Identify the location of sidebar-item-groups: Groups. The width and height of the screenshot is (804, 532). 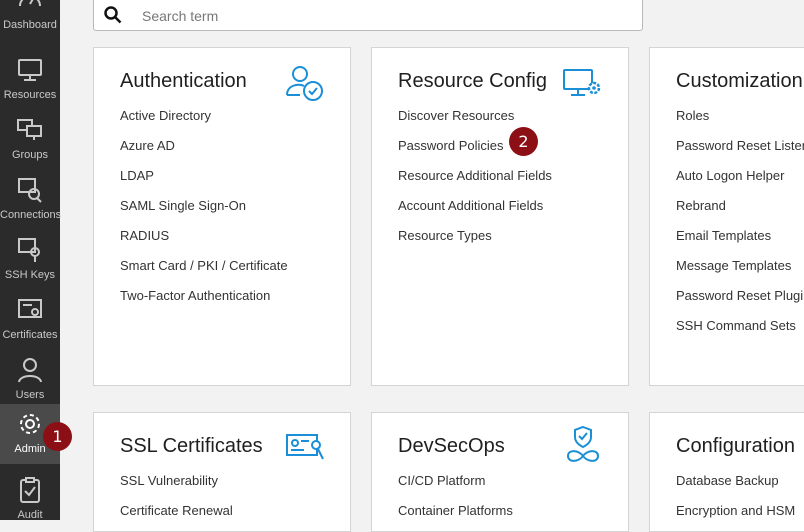
(30, 140).